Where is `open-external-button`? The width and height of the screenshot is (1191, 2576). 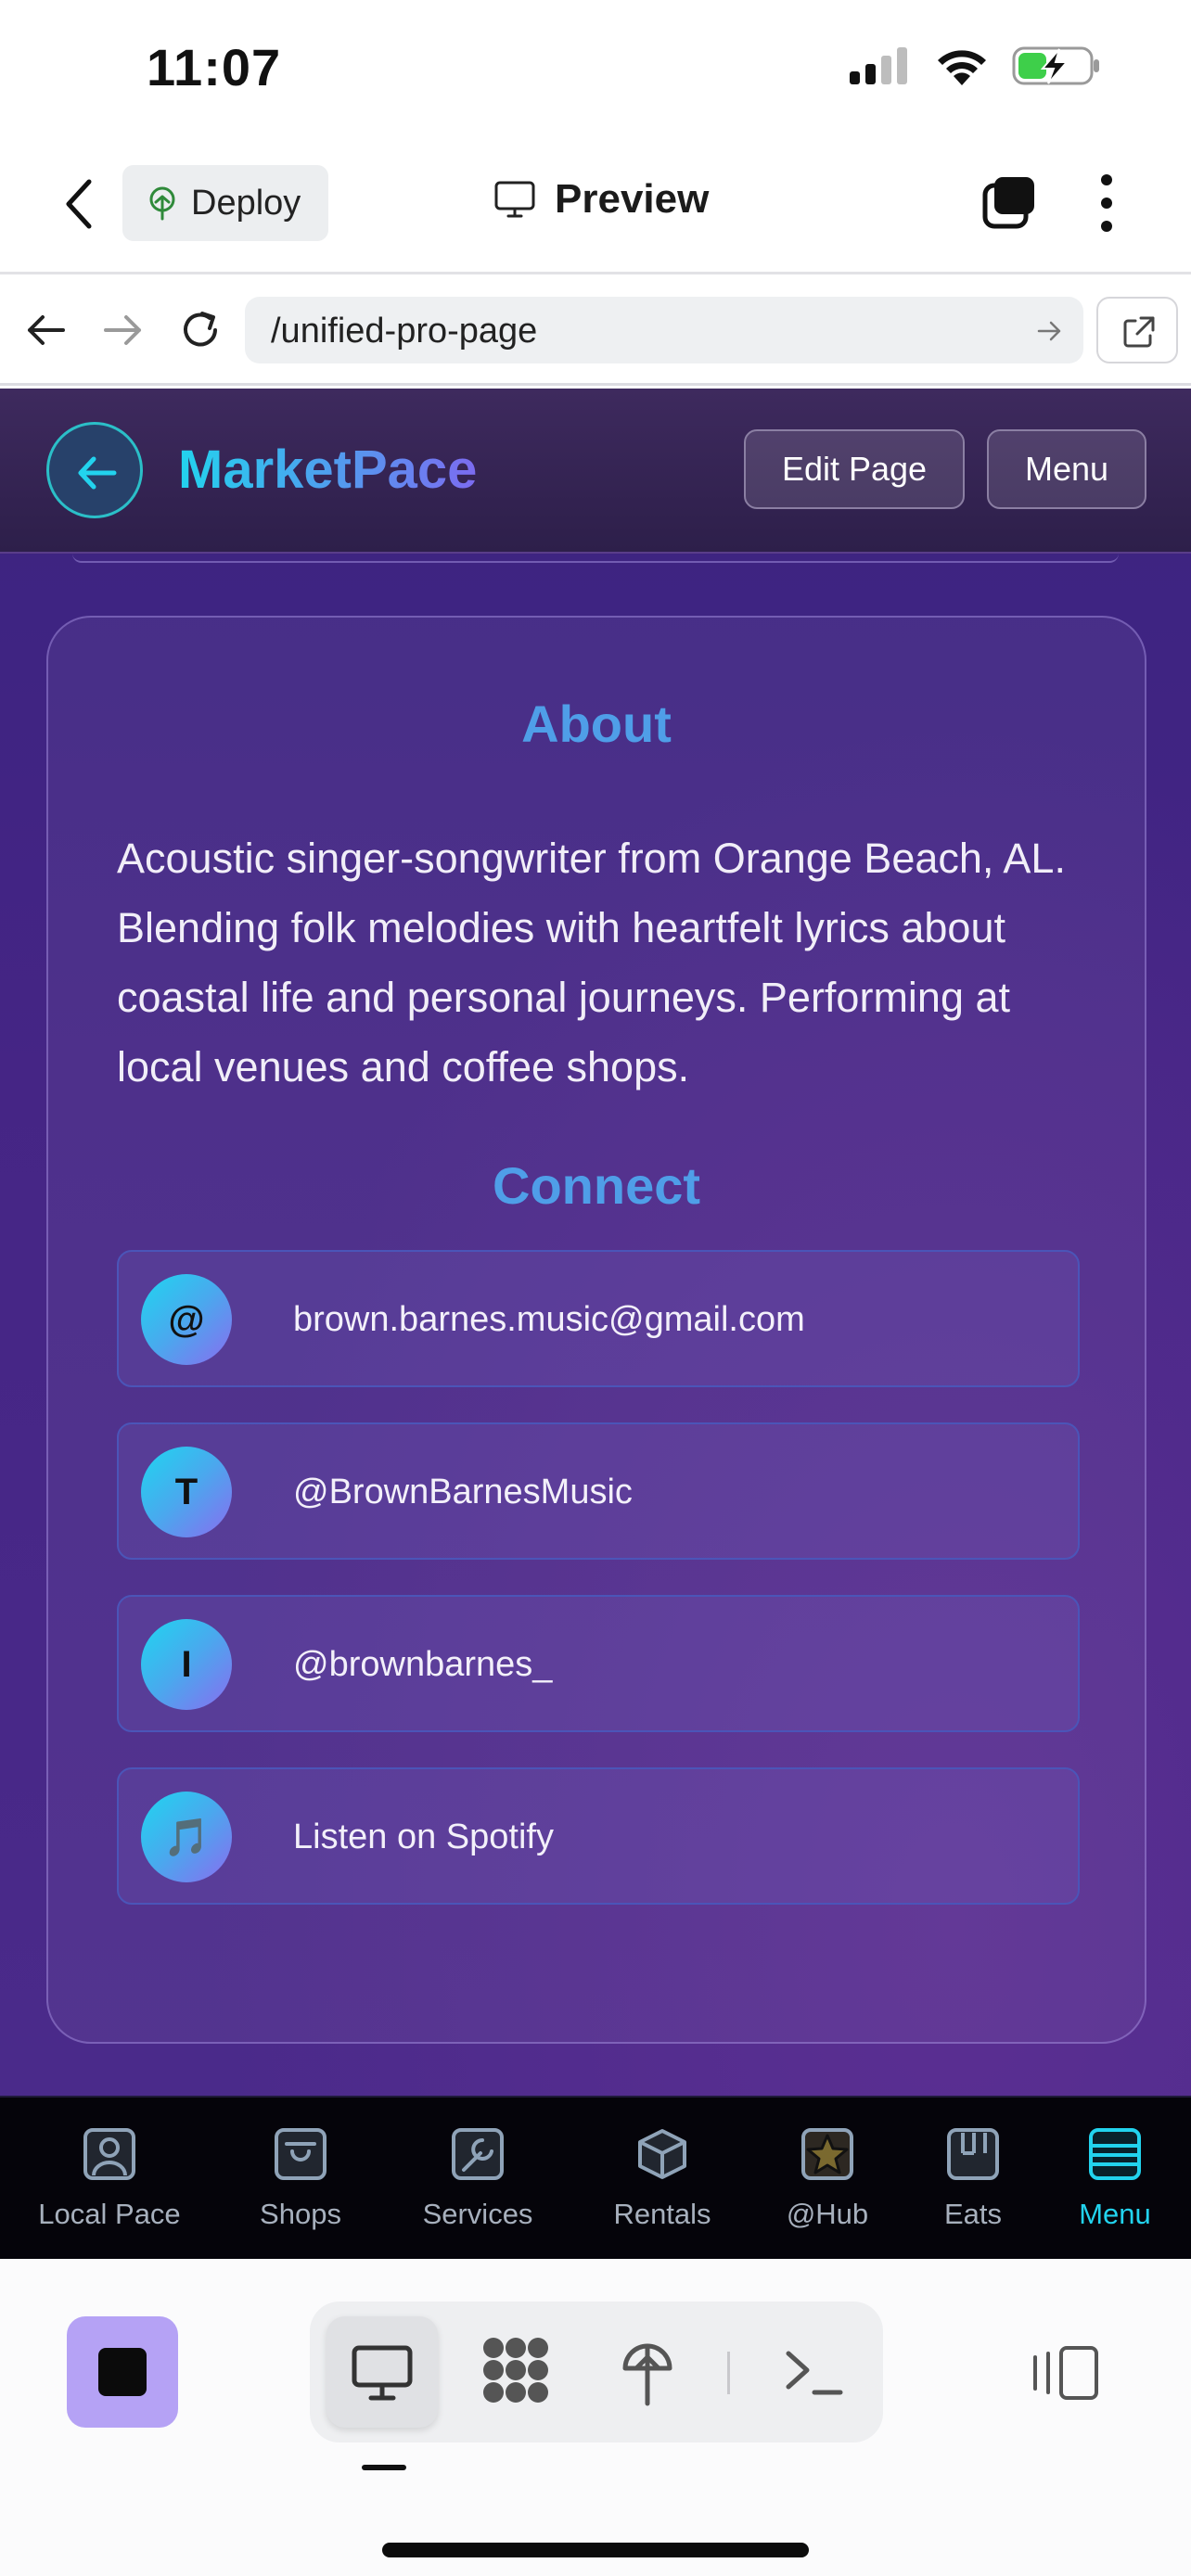 open-external-button is located at coordinates (1137, 330).